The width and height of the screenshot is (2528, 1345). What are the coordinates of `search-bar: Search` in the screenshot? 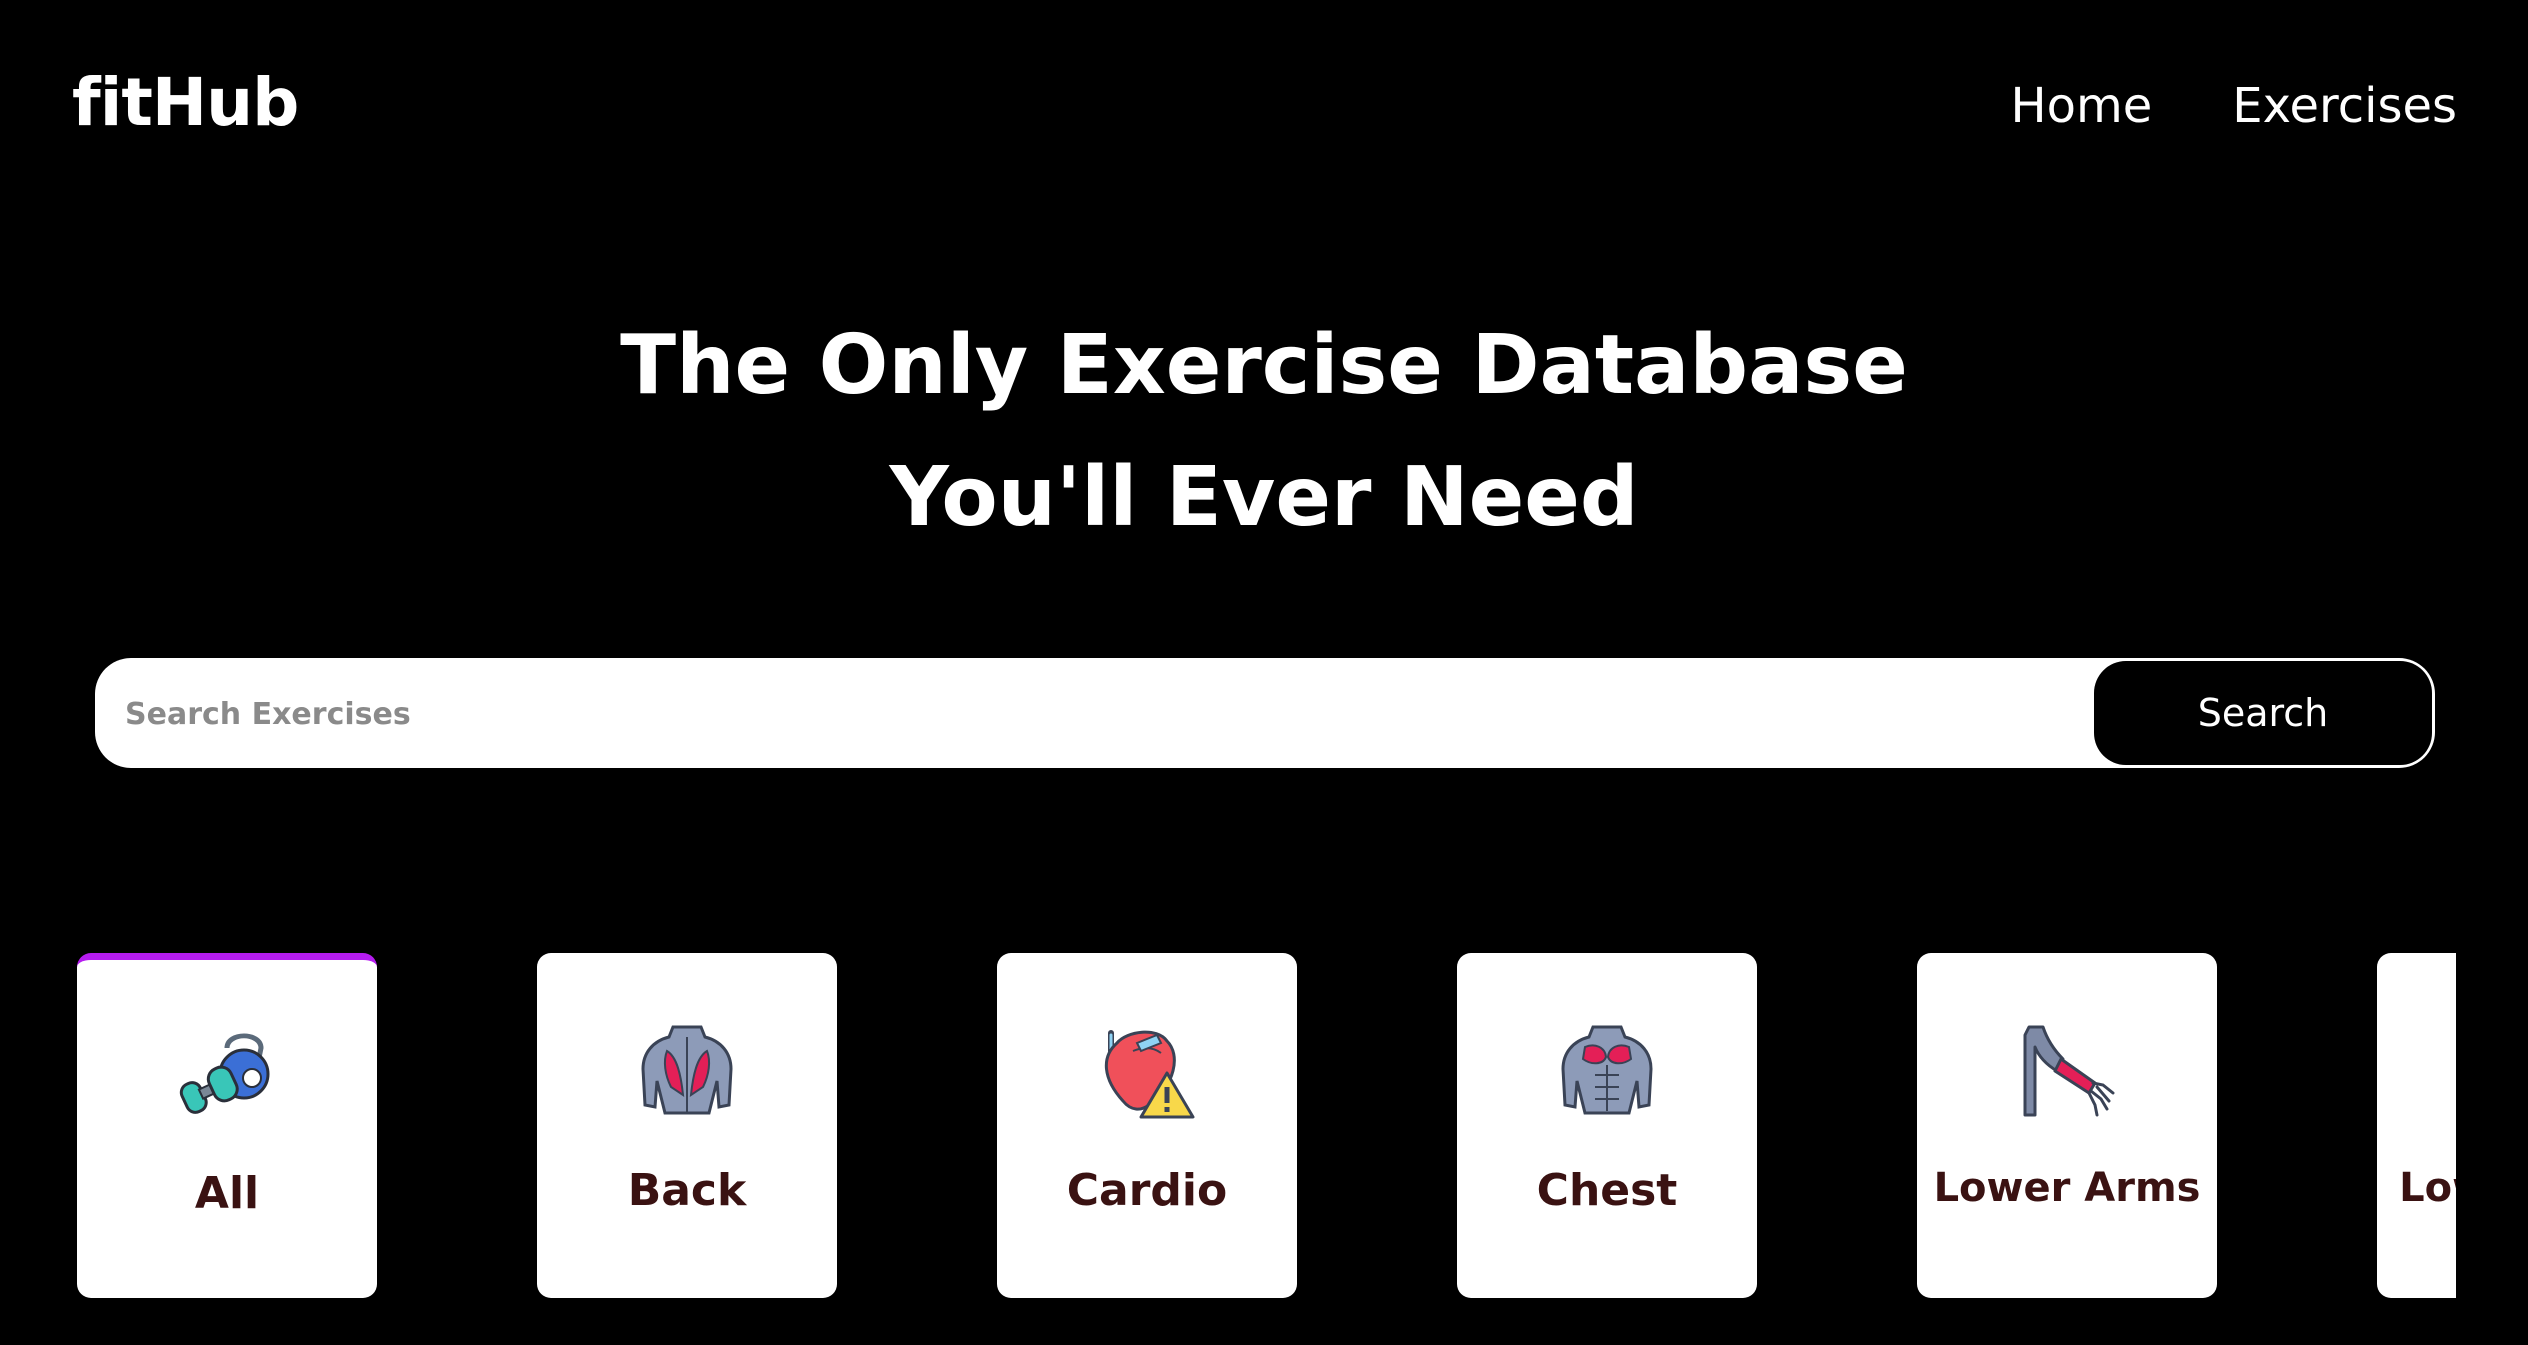 It's located at (1265, 714).